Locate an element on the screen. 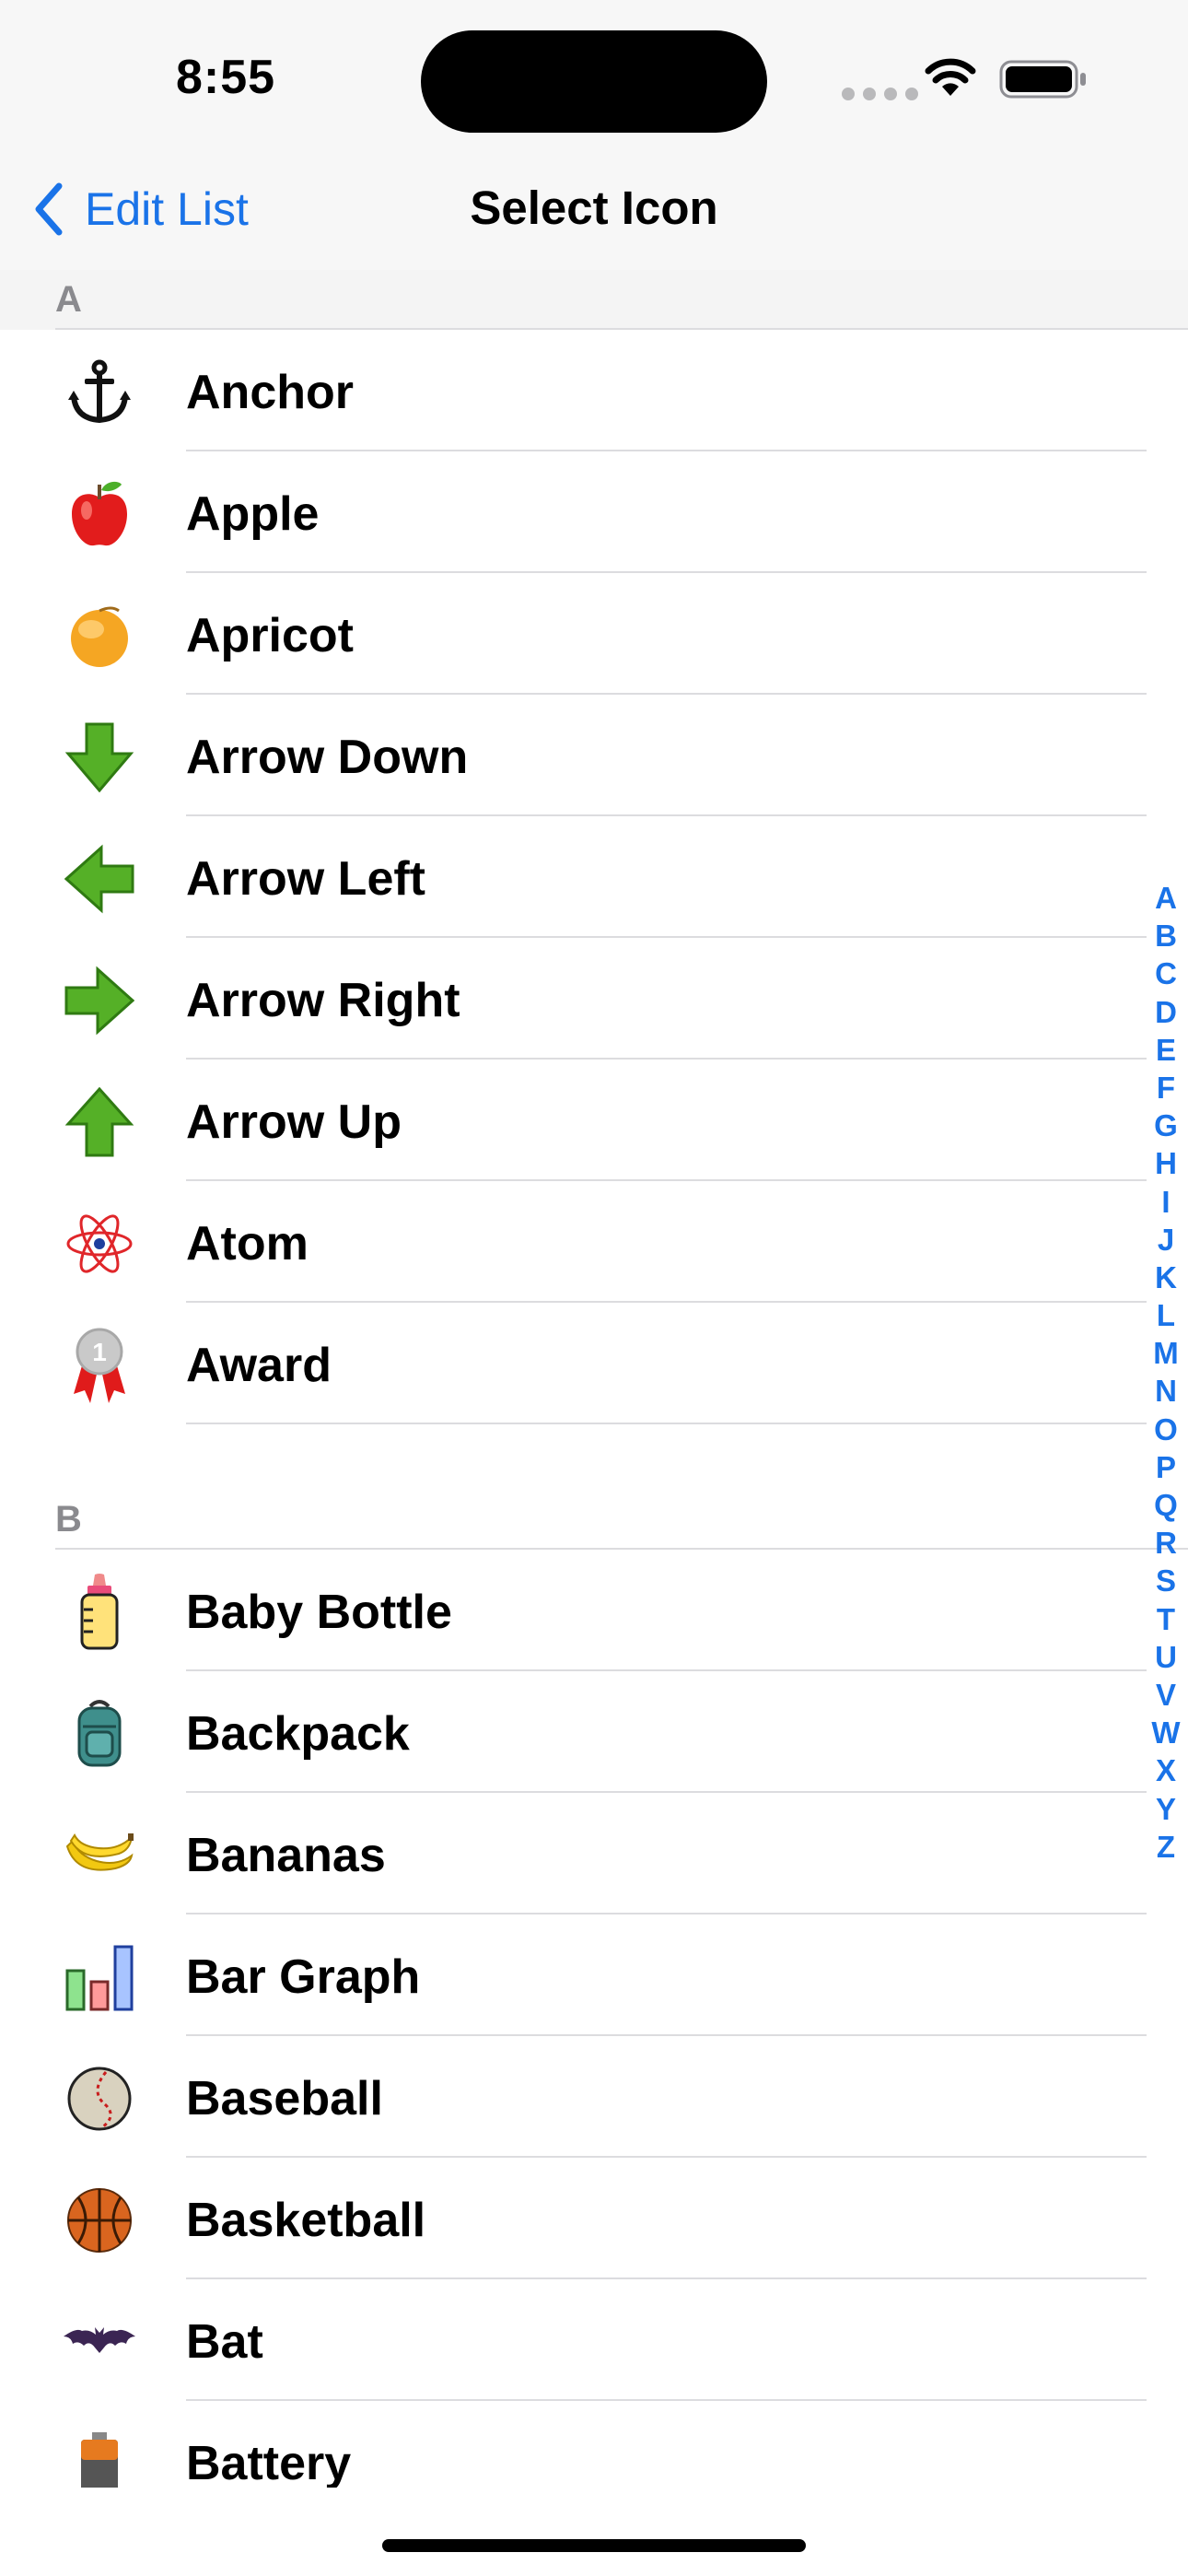 The height and width of the screenshot is (2576, 1188). list-item-anchor: Anchor is located at coordinates (594, 390).